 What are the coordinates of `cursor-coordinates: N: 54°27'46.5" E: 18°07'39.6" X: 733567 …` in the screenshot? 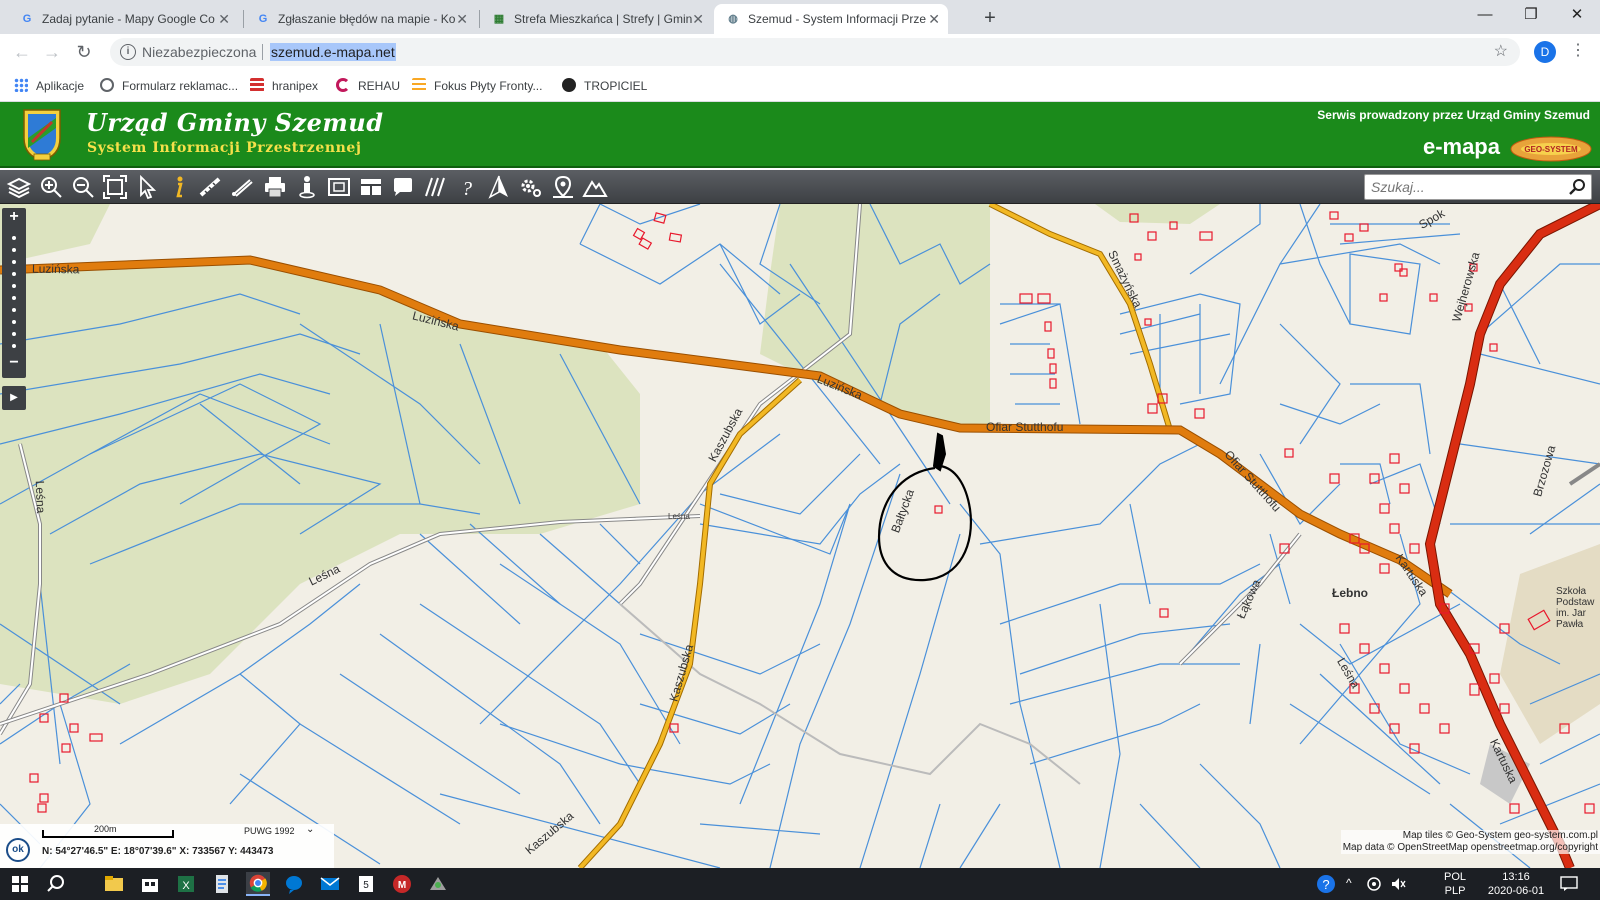 It's located at (158, 851).